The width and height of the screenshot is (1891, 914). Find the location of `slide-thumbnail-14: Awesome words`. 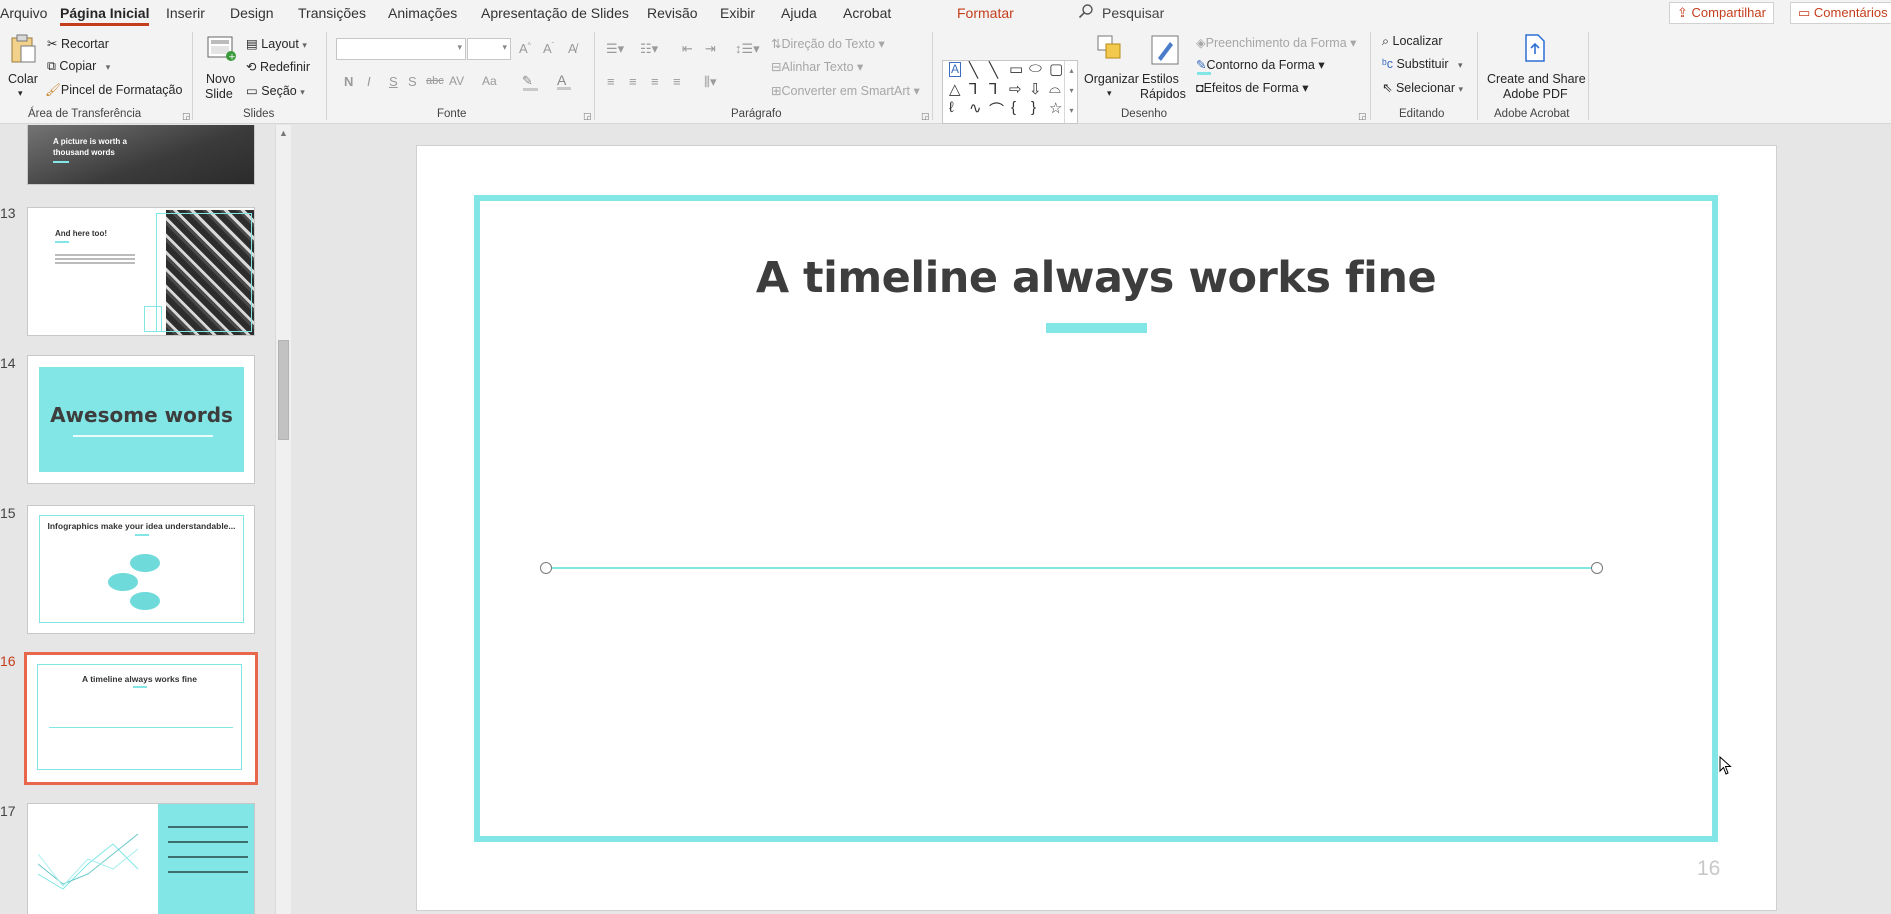

slide-thumbnail-14: Awesome words is located at coordinates (141, 419).